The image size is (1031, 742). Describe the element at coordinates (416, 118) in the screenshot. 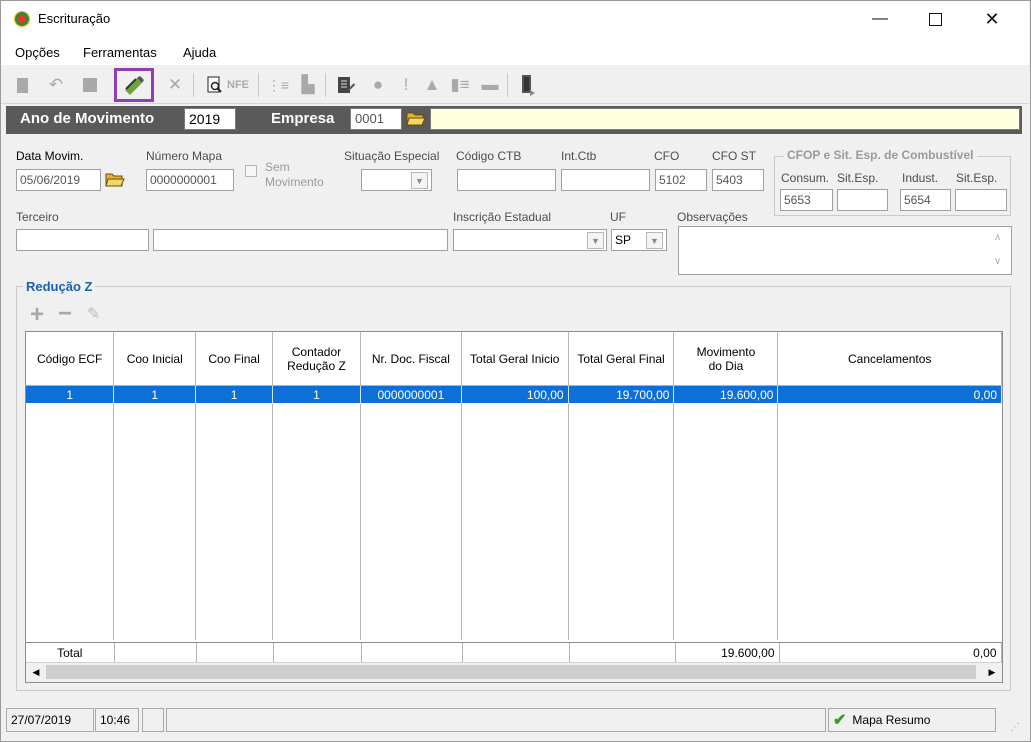

I see `empresa-folder-button` at that location.